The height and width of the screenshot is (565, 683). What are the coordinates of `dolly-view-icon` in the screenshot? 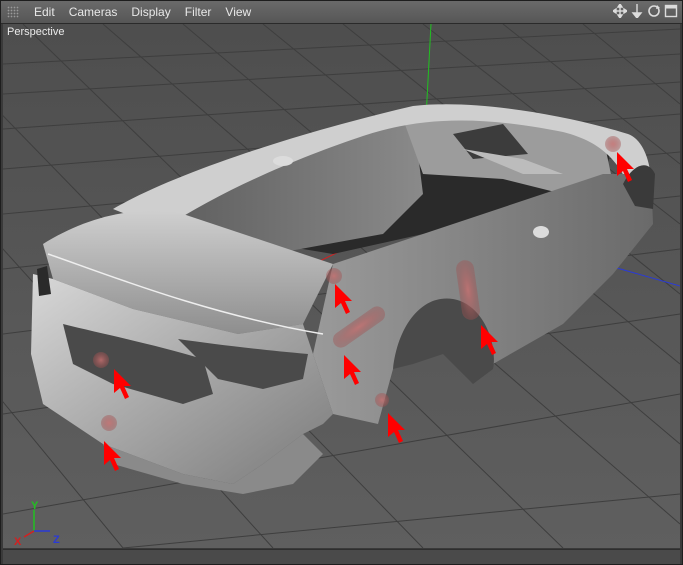 It's located at (637, 12).